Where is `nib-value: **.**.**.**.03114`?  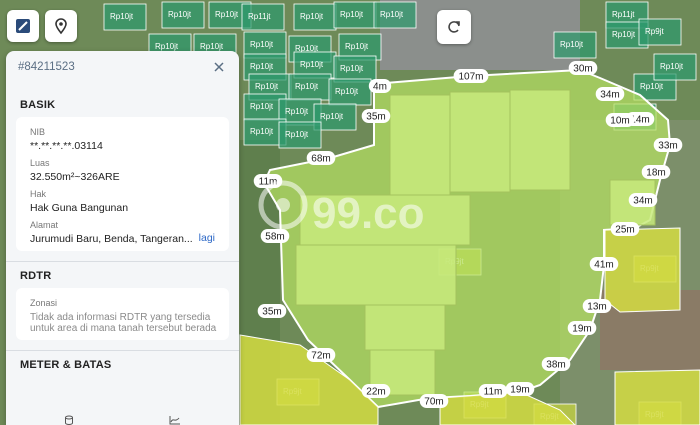 nib-value: **.**.**.**.03114 is located at coordinates (66, 146).